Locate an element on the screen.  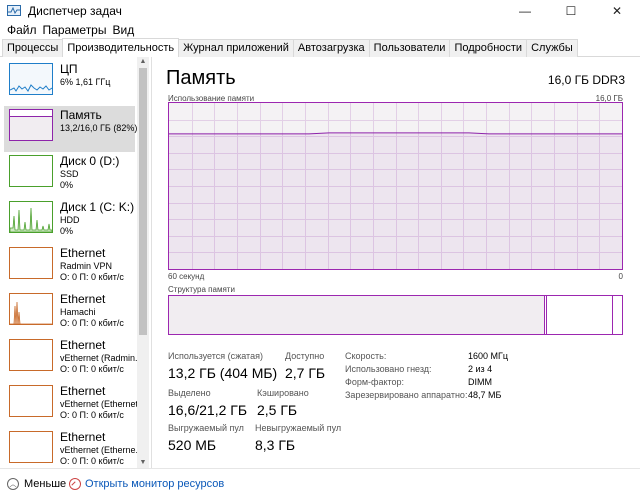
tab-processes: Процессы is located at coordinates (33, 48).